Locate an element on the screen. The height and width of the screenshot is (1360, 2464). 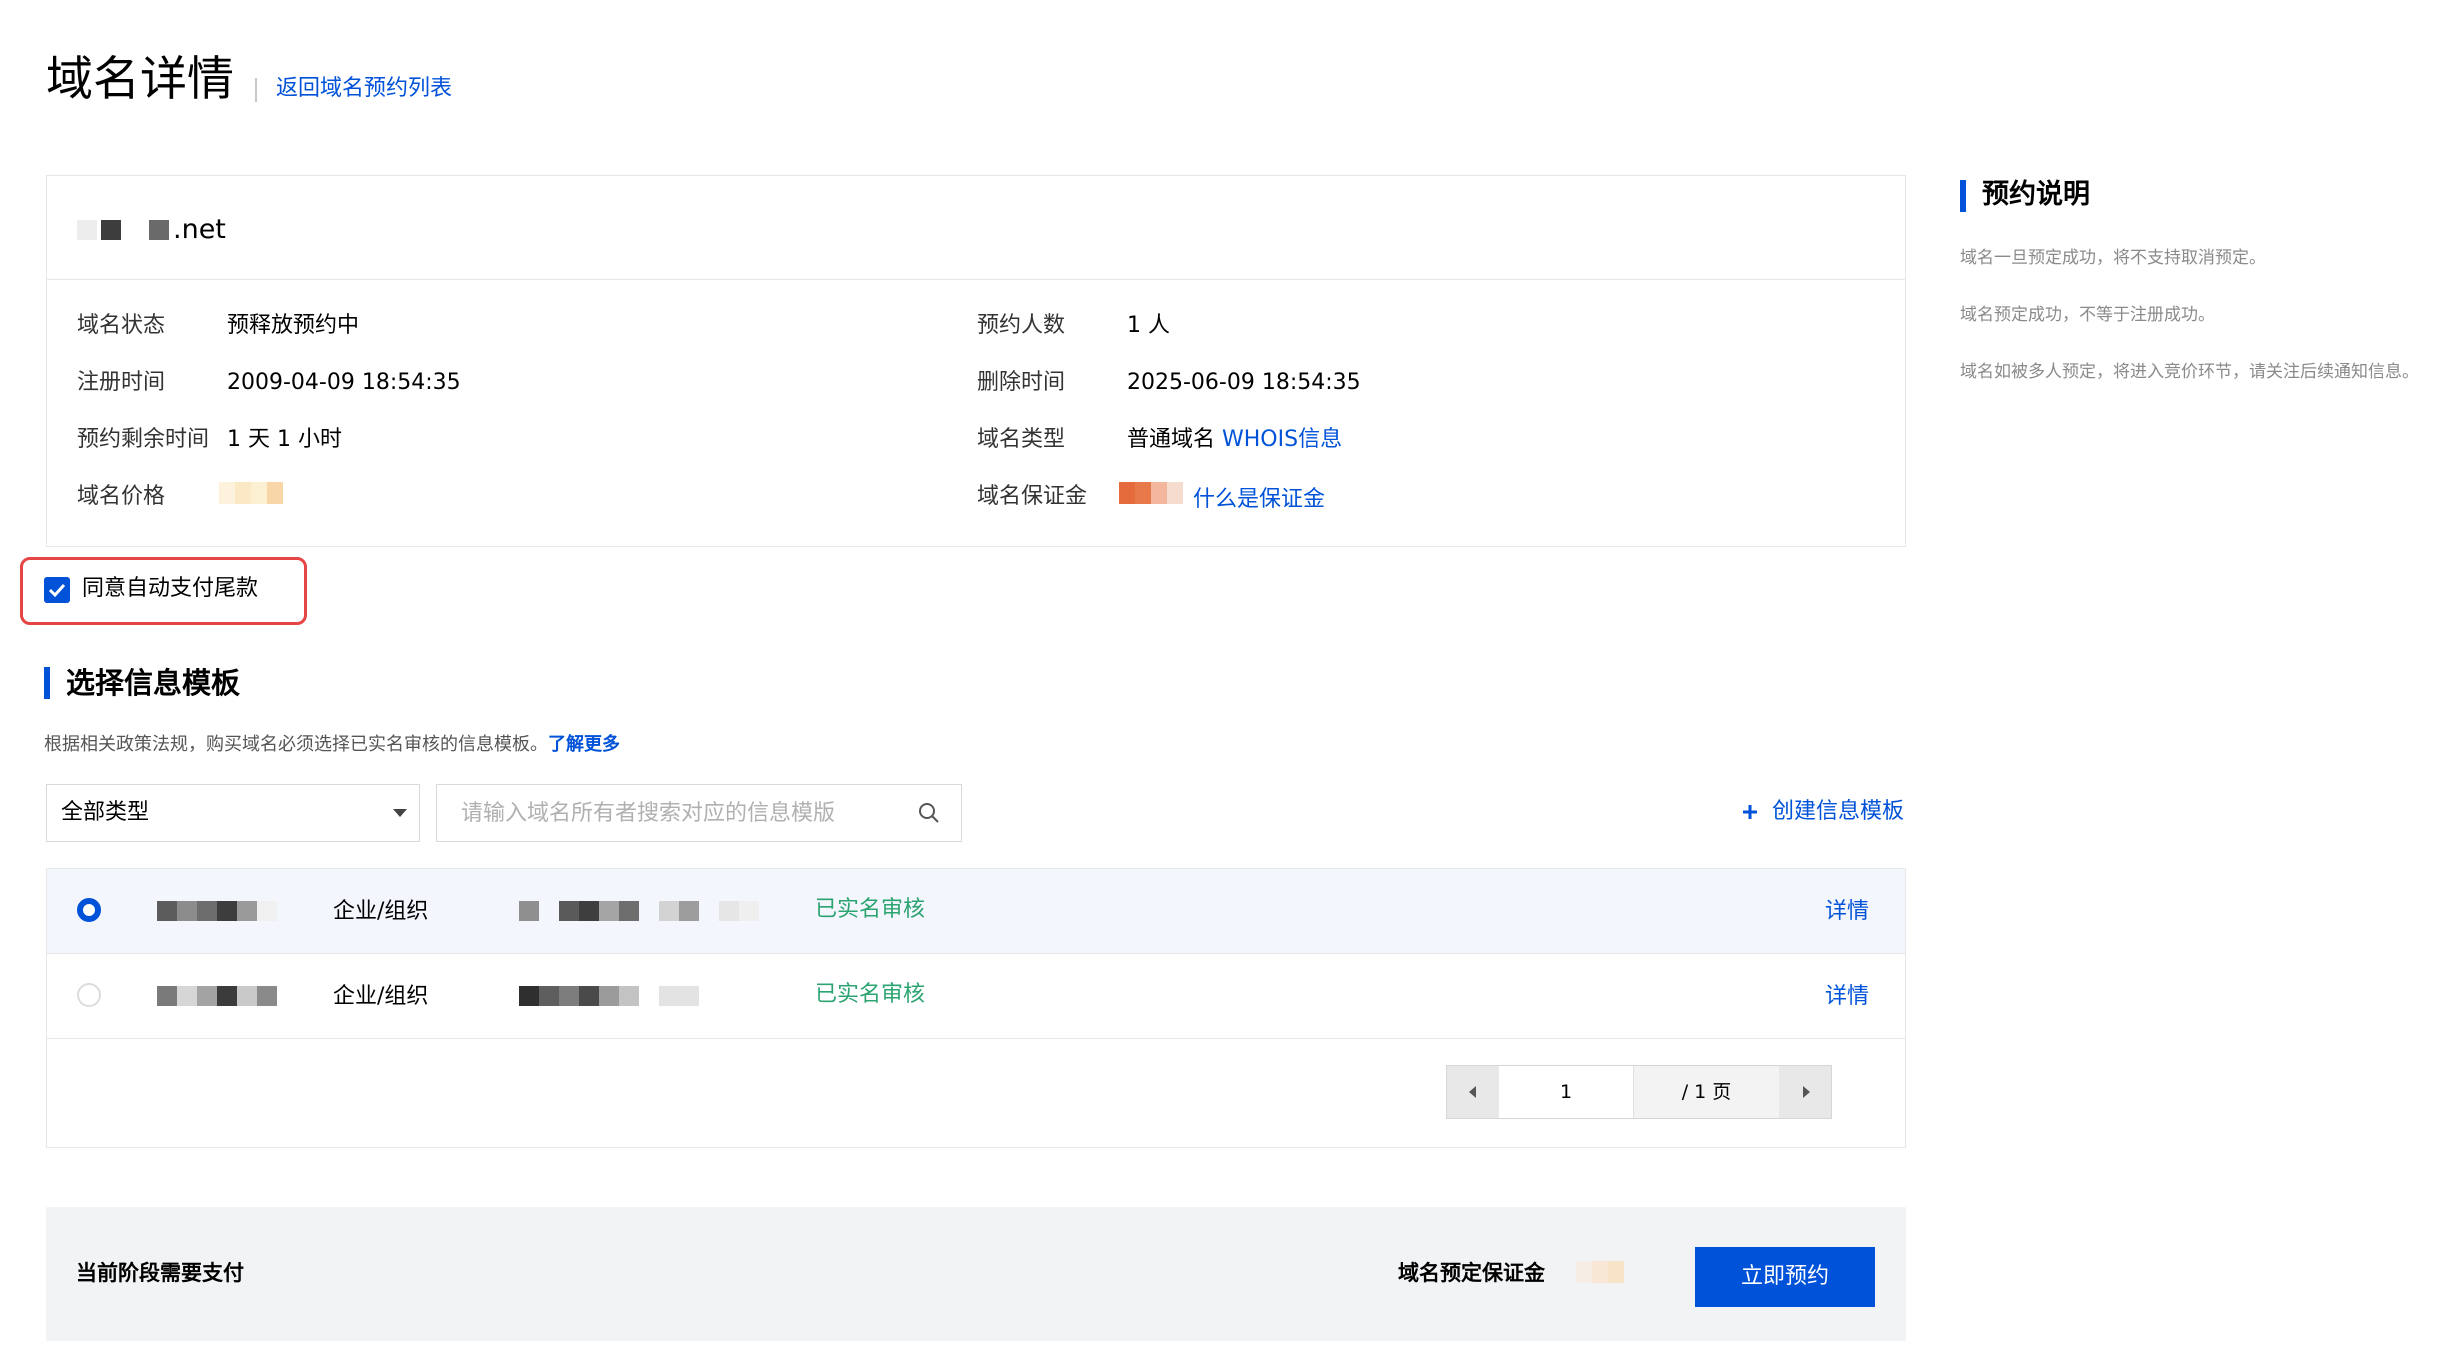
pagination: 1 / 1 页 is located at coordinates (1639, 1092).